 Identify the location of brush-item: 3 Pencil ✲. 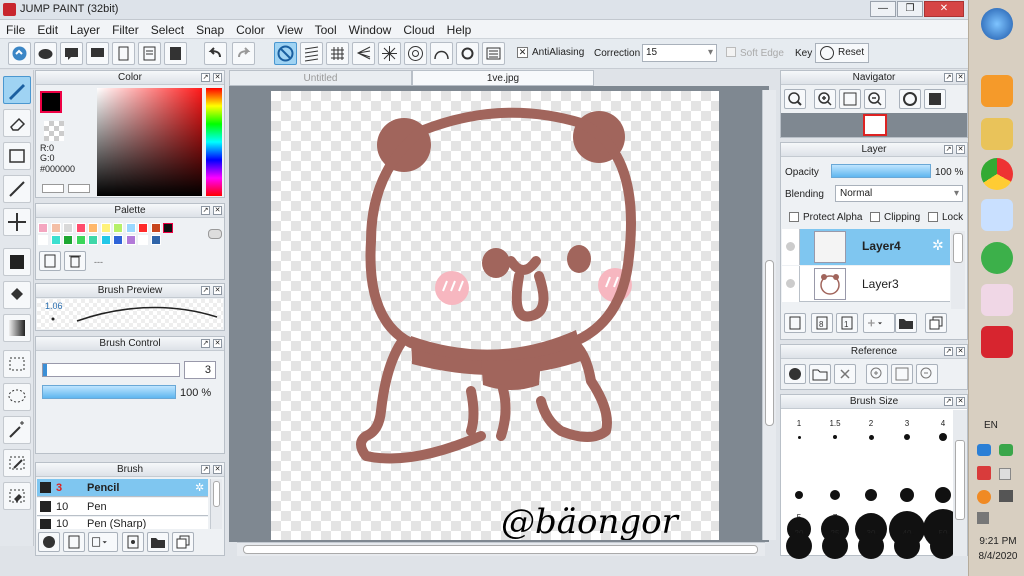
(122, 488).